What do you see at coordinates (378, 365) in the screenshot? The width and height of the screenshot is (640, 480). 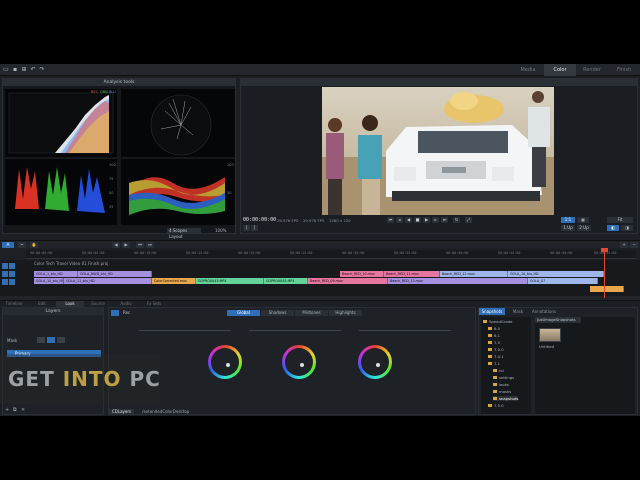 I see `gain-wheel-puck` at bounding box center [378, 365].